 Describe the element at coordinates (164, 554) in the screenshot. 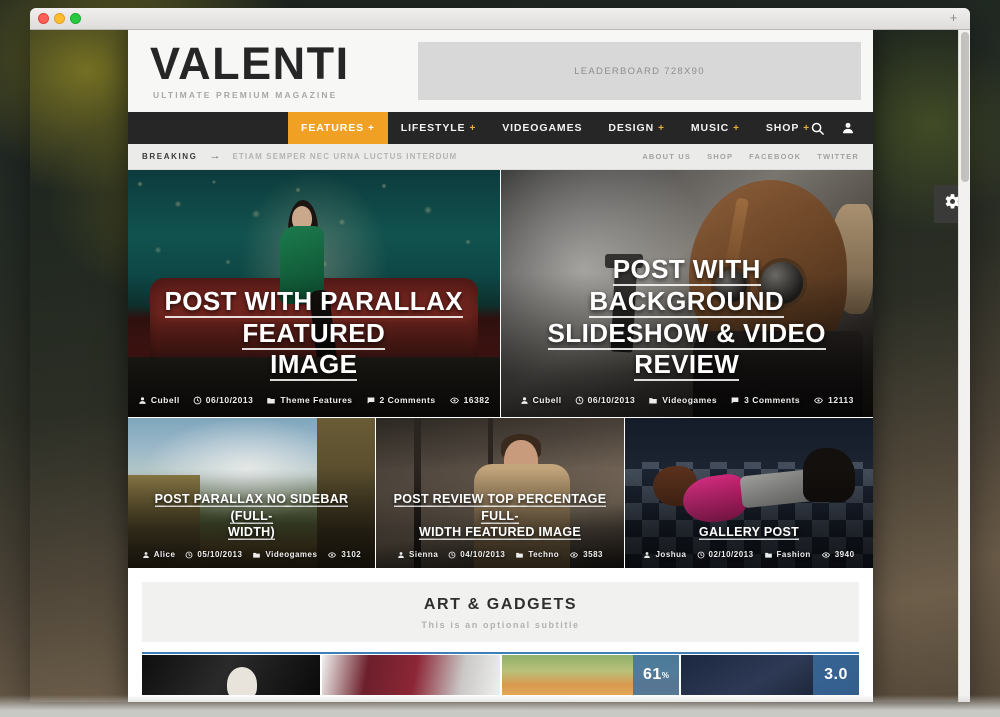

I see `meta-author-name: Alice` at that location.